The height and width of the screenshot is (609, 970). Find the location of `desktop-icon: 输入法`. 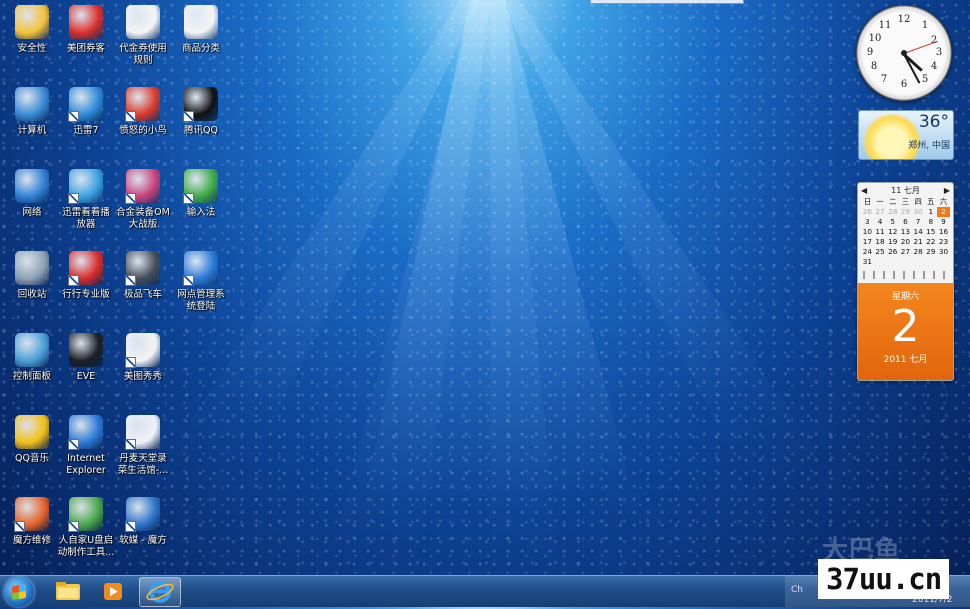

desktop-icon: 输入法 is located at coordinates (201, 194).